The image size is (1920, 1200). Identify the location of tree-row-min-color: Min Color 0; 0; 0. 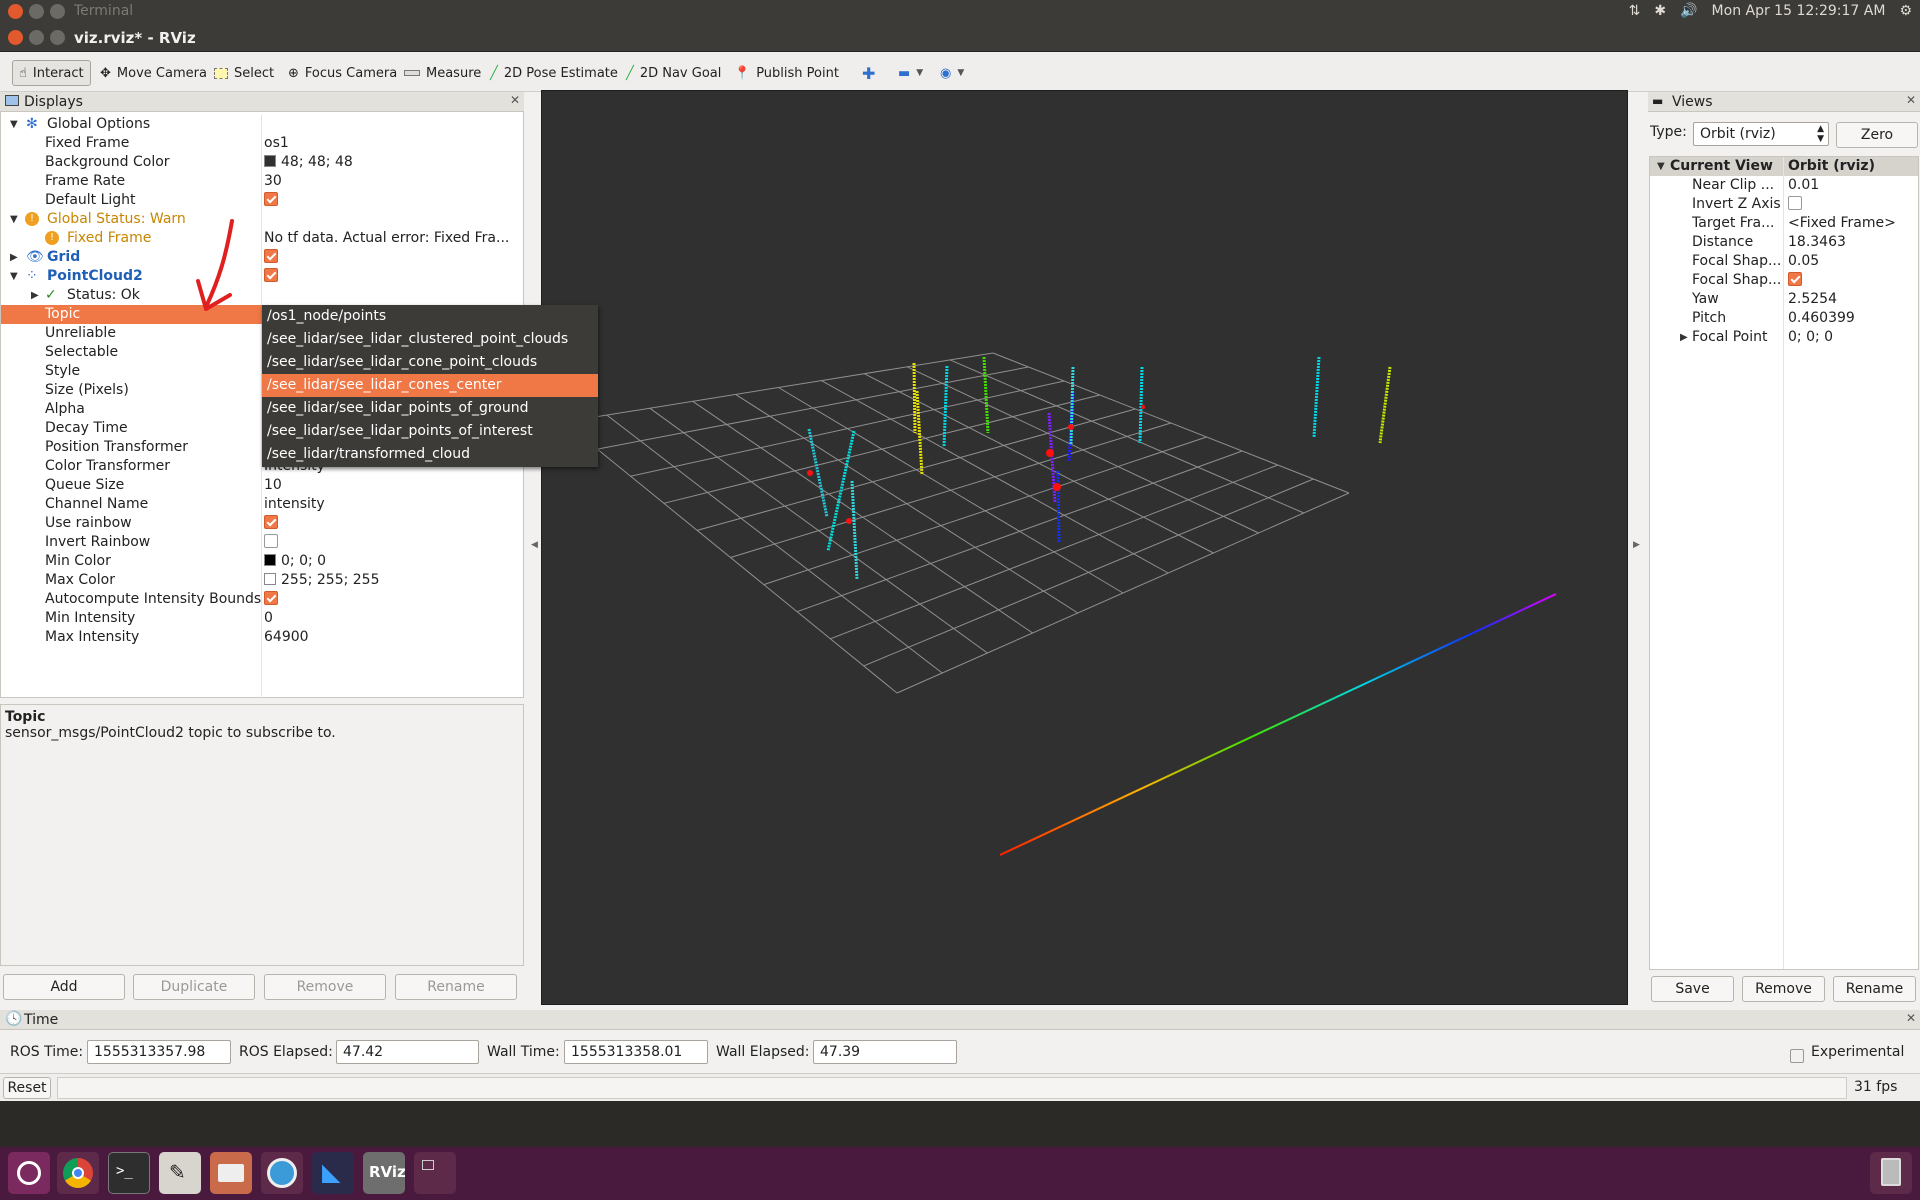
(262, 561).